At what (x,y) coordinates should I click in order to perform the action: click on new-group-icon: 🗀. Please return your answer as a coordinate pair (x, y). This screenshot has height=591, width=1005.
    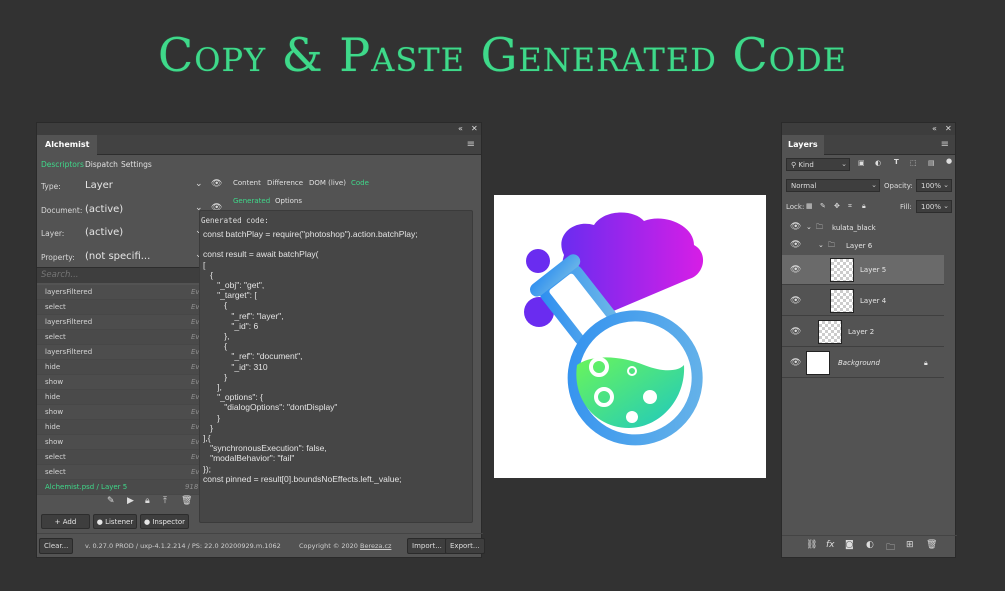
    Looking at the image, I should click on (890, 548).